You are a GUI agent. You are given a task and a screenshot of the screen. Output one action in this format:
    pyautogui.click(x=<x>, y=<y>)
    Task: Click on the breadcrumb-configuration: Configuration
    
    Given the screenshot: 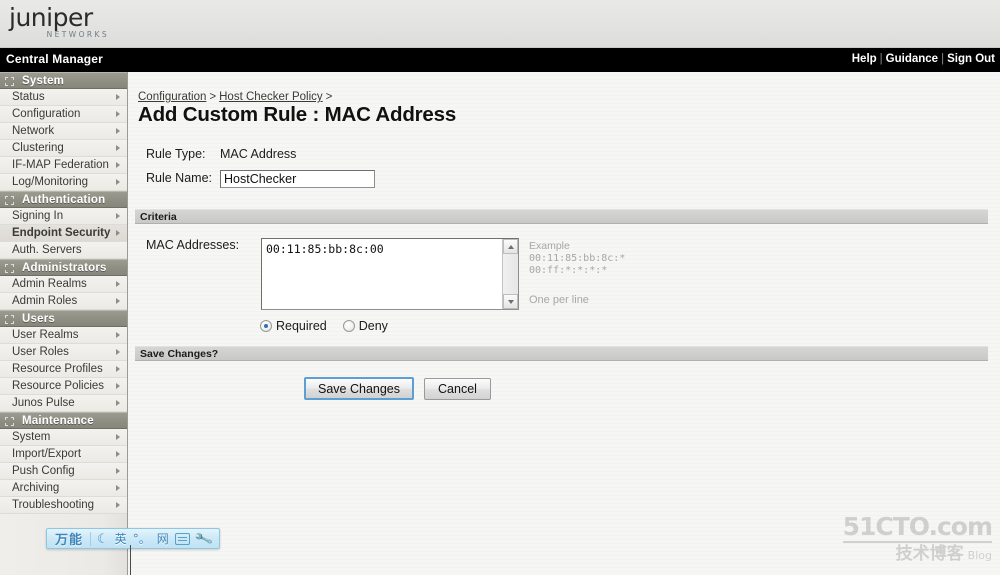 What is the action you would take?
    pyautogui.click(x=172, y=97)
    